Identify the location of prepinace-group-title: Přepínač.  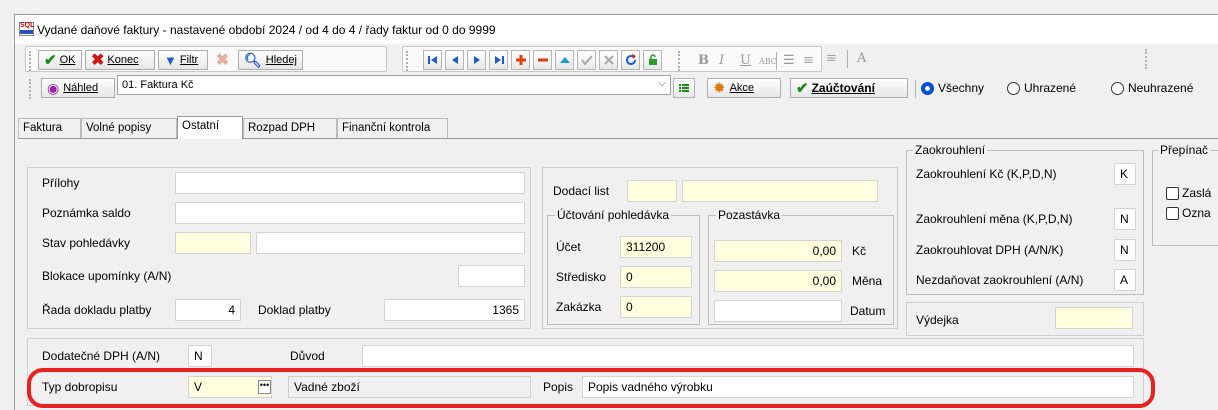
(1184, 150).